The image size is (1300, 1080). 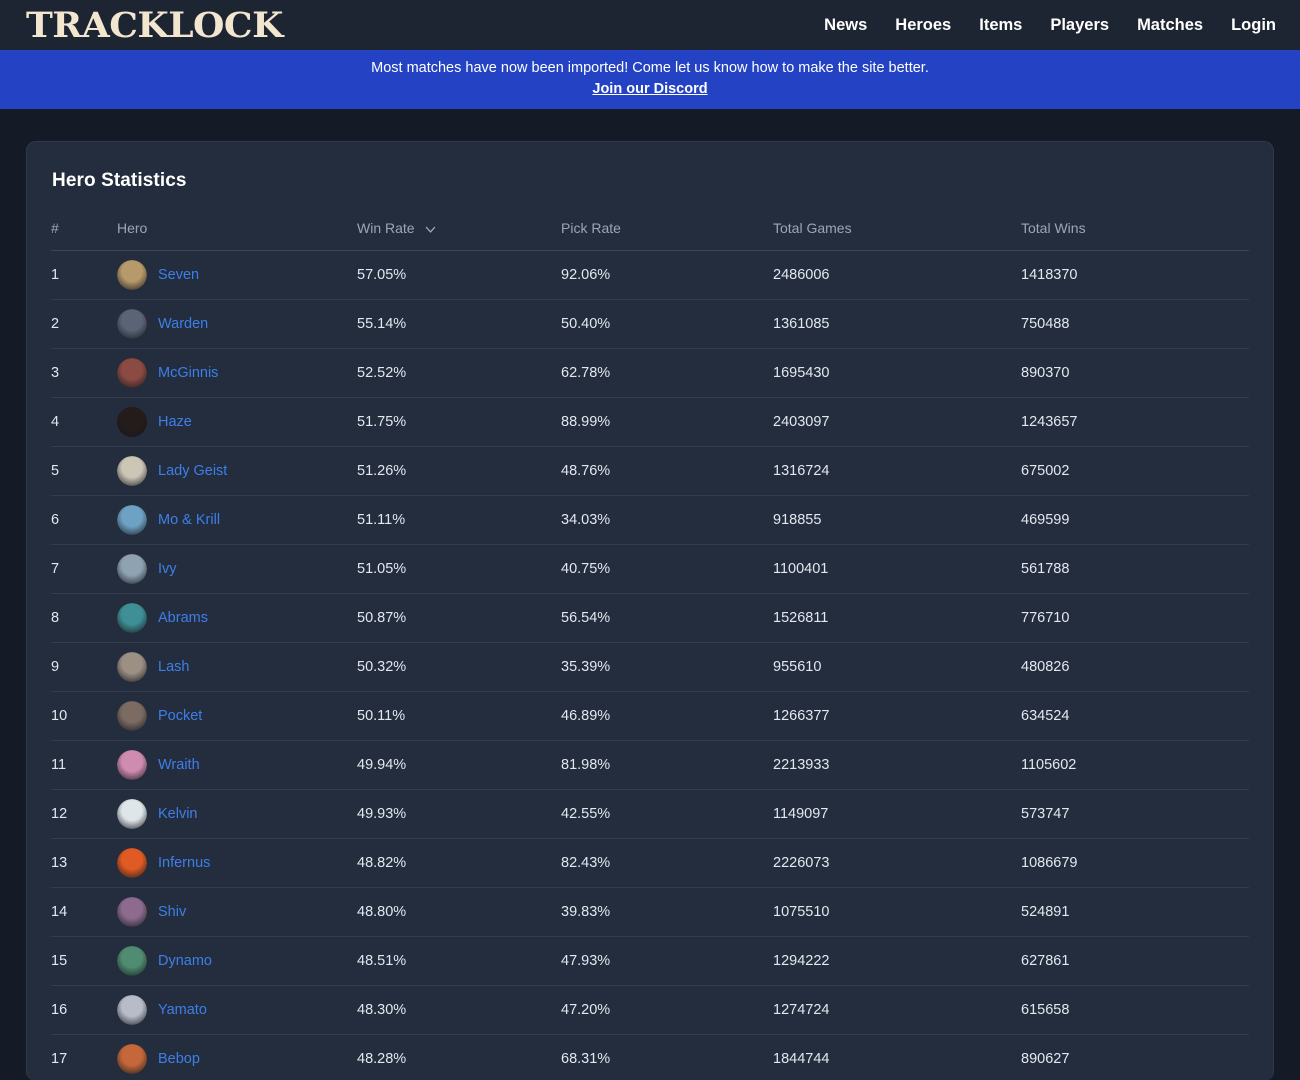 I want to click on column-header-rank: #, so click(x=84, y=235).